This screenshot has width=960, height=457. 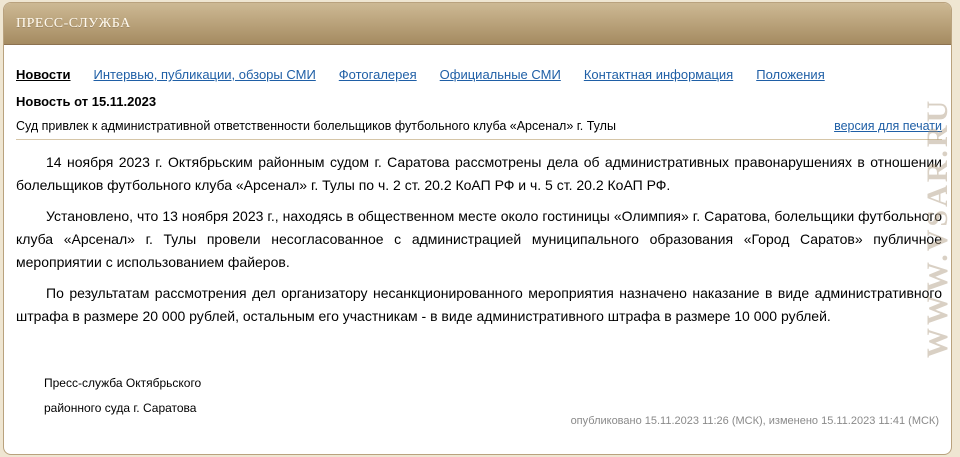 What do you see at coordinates (205, 74) in the screenshot?
I see `tab-interviews: Интервью, публикации, обзоры СМИ` at bounding box center [205, 74].